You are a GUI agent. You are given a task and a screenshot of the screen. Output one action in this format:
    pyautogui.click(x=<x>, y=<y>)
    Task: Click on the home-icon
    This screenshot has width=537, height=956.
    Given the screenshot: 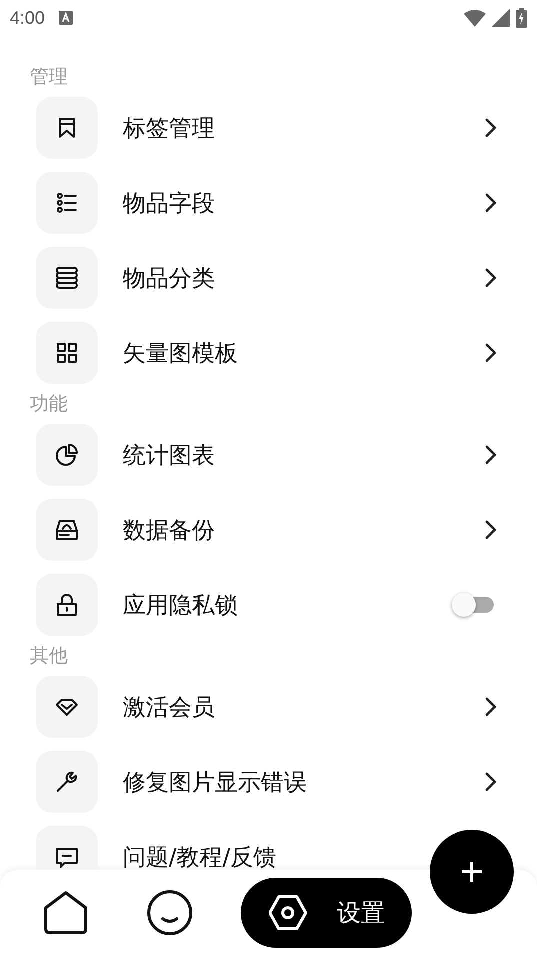 What is the action you would take?
    pyautogui.click(x=66, y=913)
    